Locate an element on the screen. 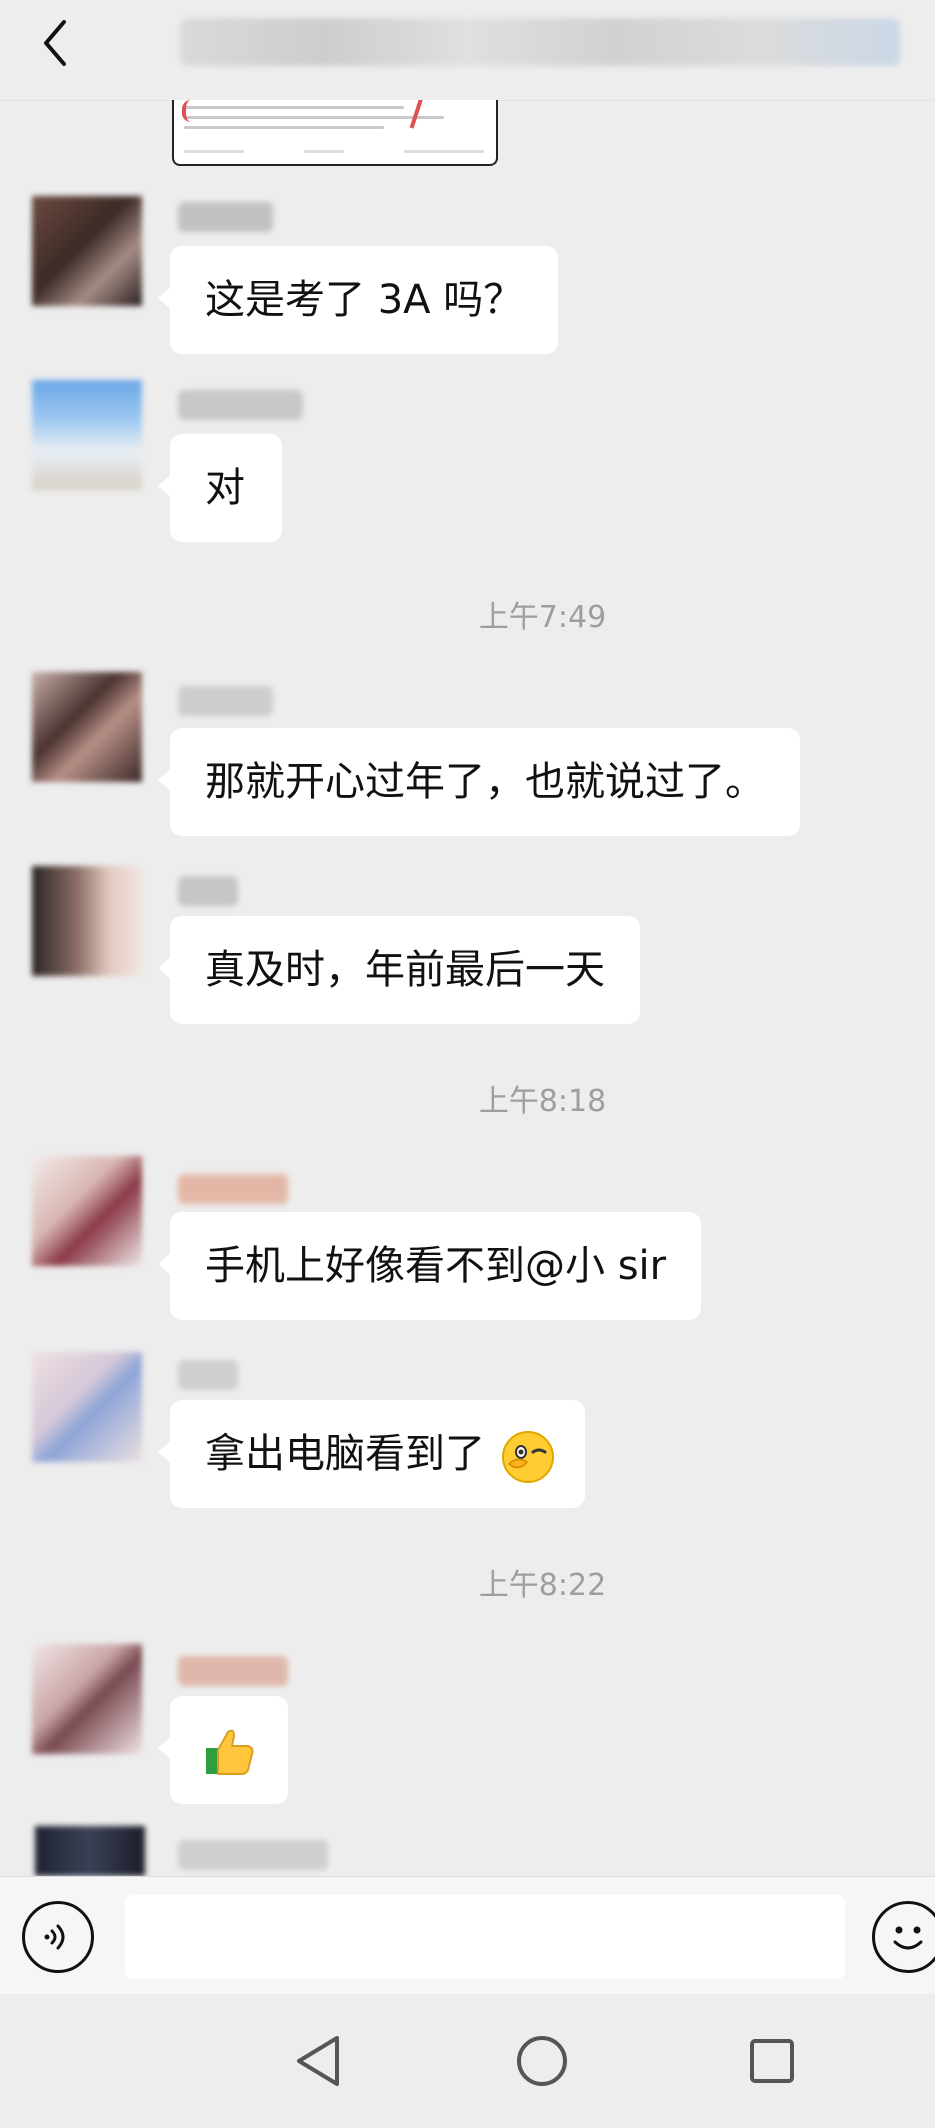 This screenshot has height=2128, width=935. voice-button is located at coordinates (58, 1937).